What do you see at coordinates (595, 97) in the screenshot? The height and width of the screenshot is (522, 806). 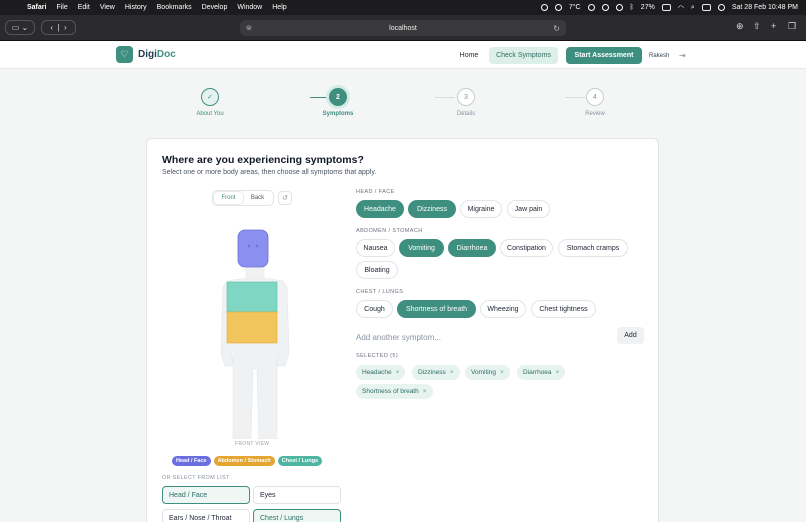 I see `step-number: 4` at bounding box center [595, 97].